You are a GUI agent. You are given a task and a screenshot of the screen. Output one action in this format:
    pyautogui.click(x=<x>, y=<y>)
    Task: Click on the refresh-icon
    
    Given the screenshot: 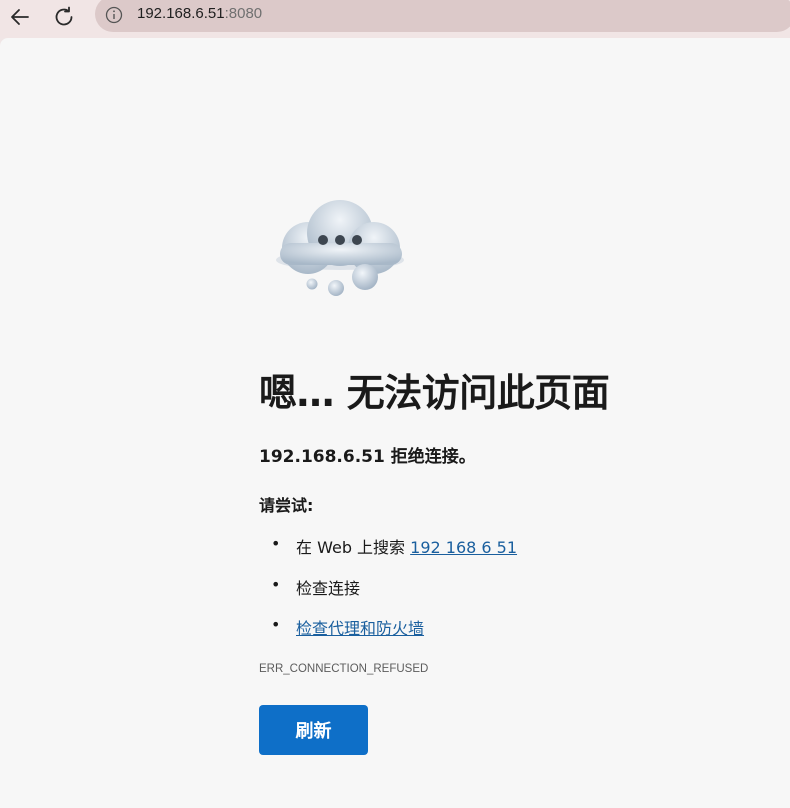 What is the action you would take?
    pyautogui.click(x=64, y=16)
    